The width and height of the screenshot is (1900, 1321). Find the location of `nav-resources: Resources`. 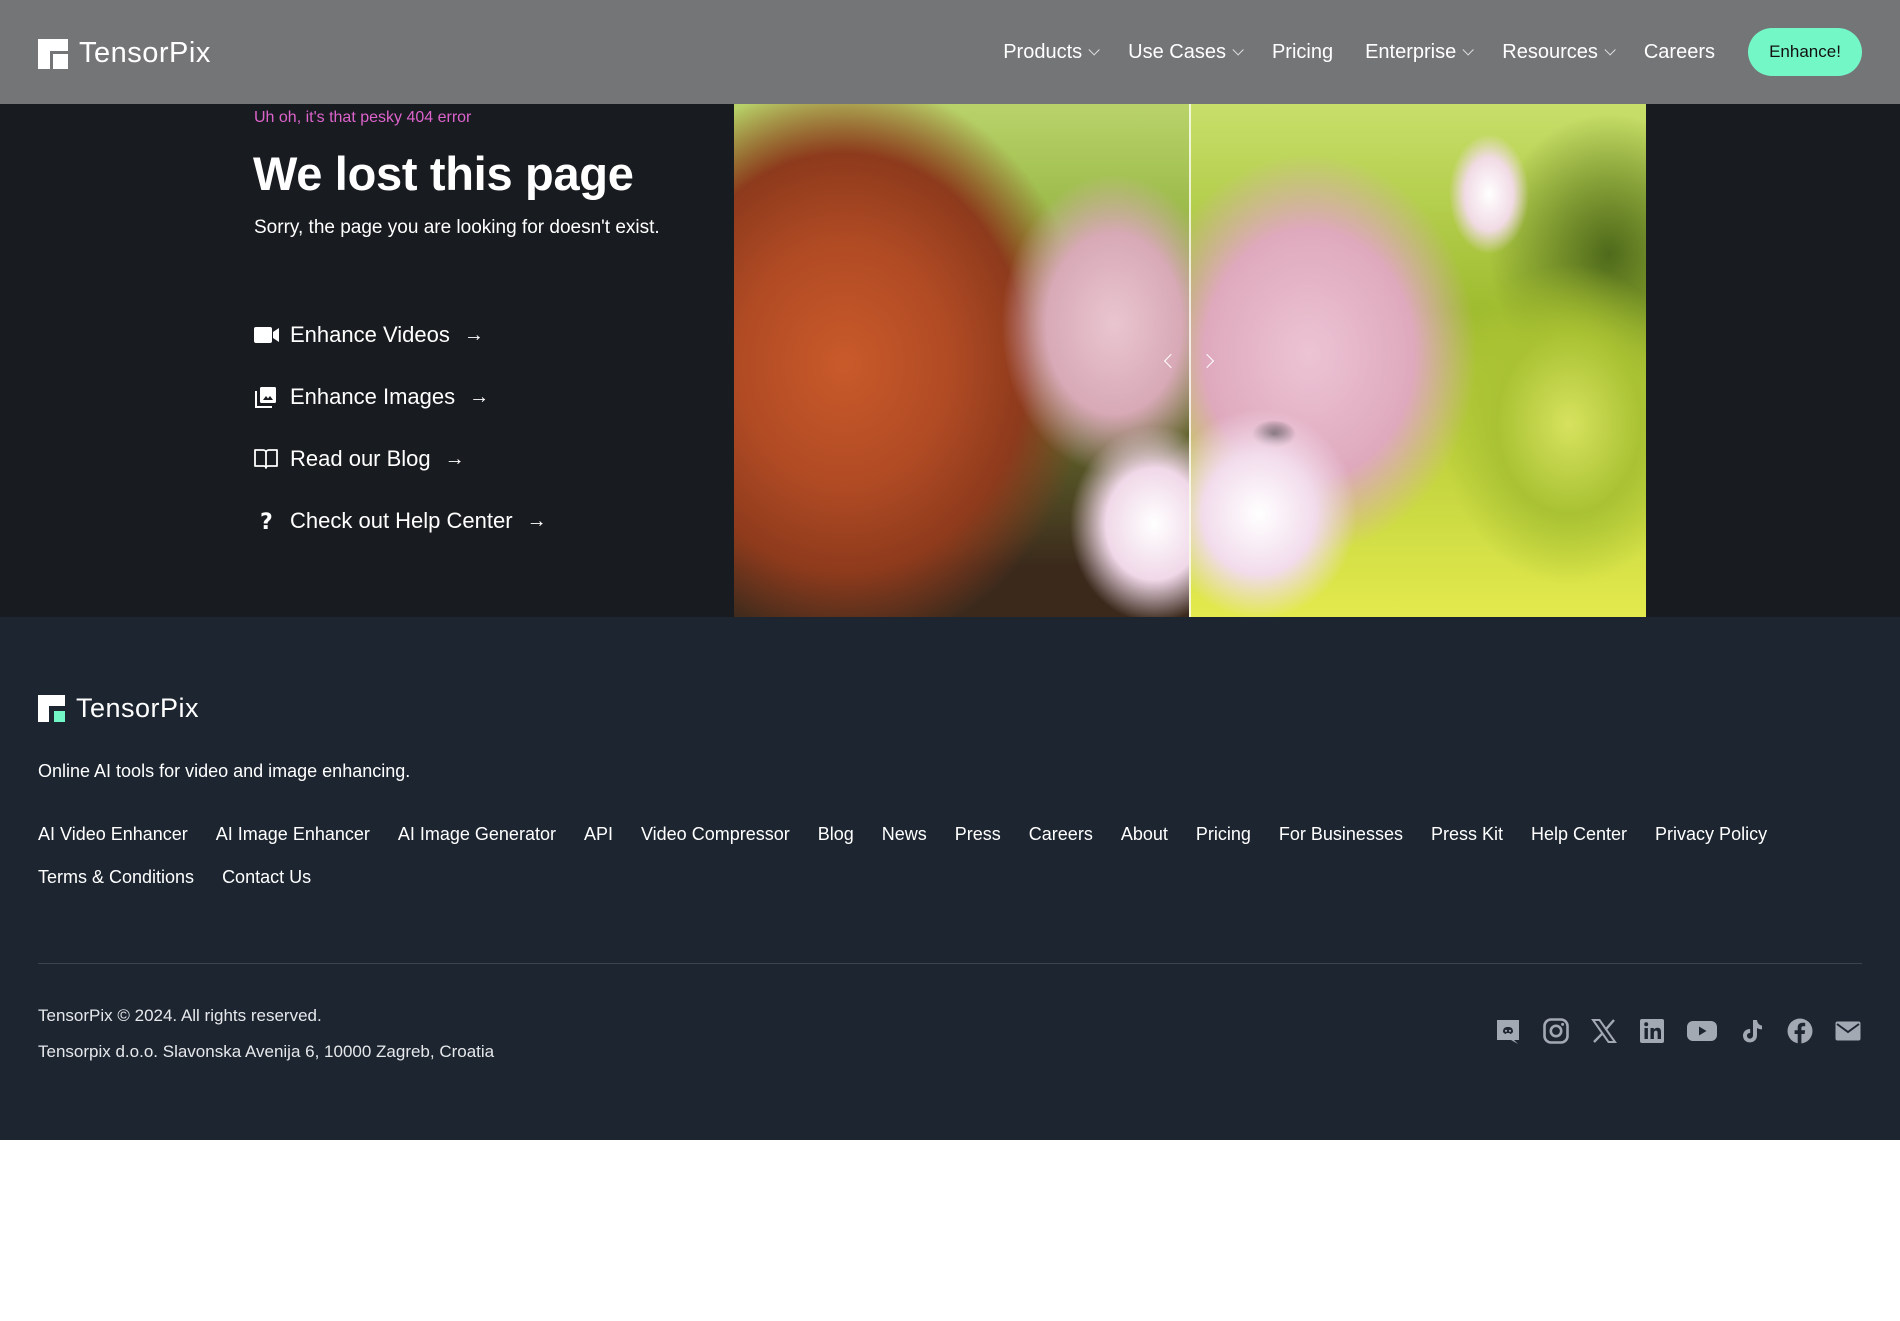

nav-resources: Resources is located at coordinates (1559, 52).